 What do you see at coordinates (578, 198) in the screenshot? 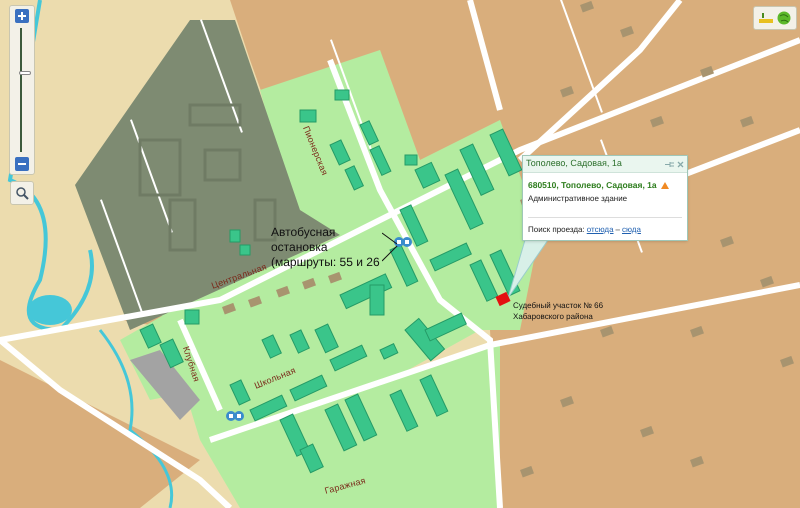
I see `popup-description: Административное здание` at bounding box center [578, 198].